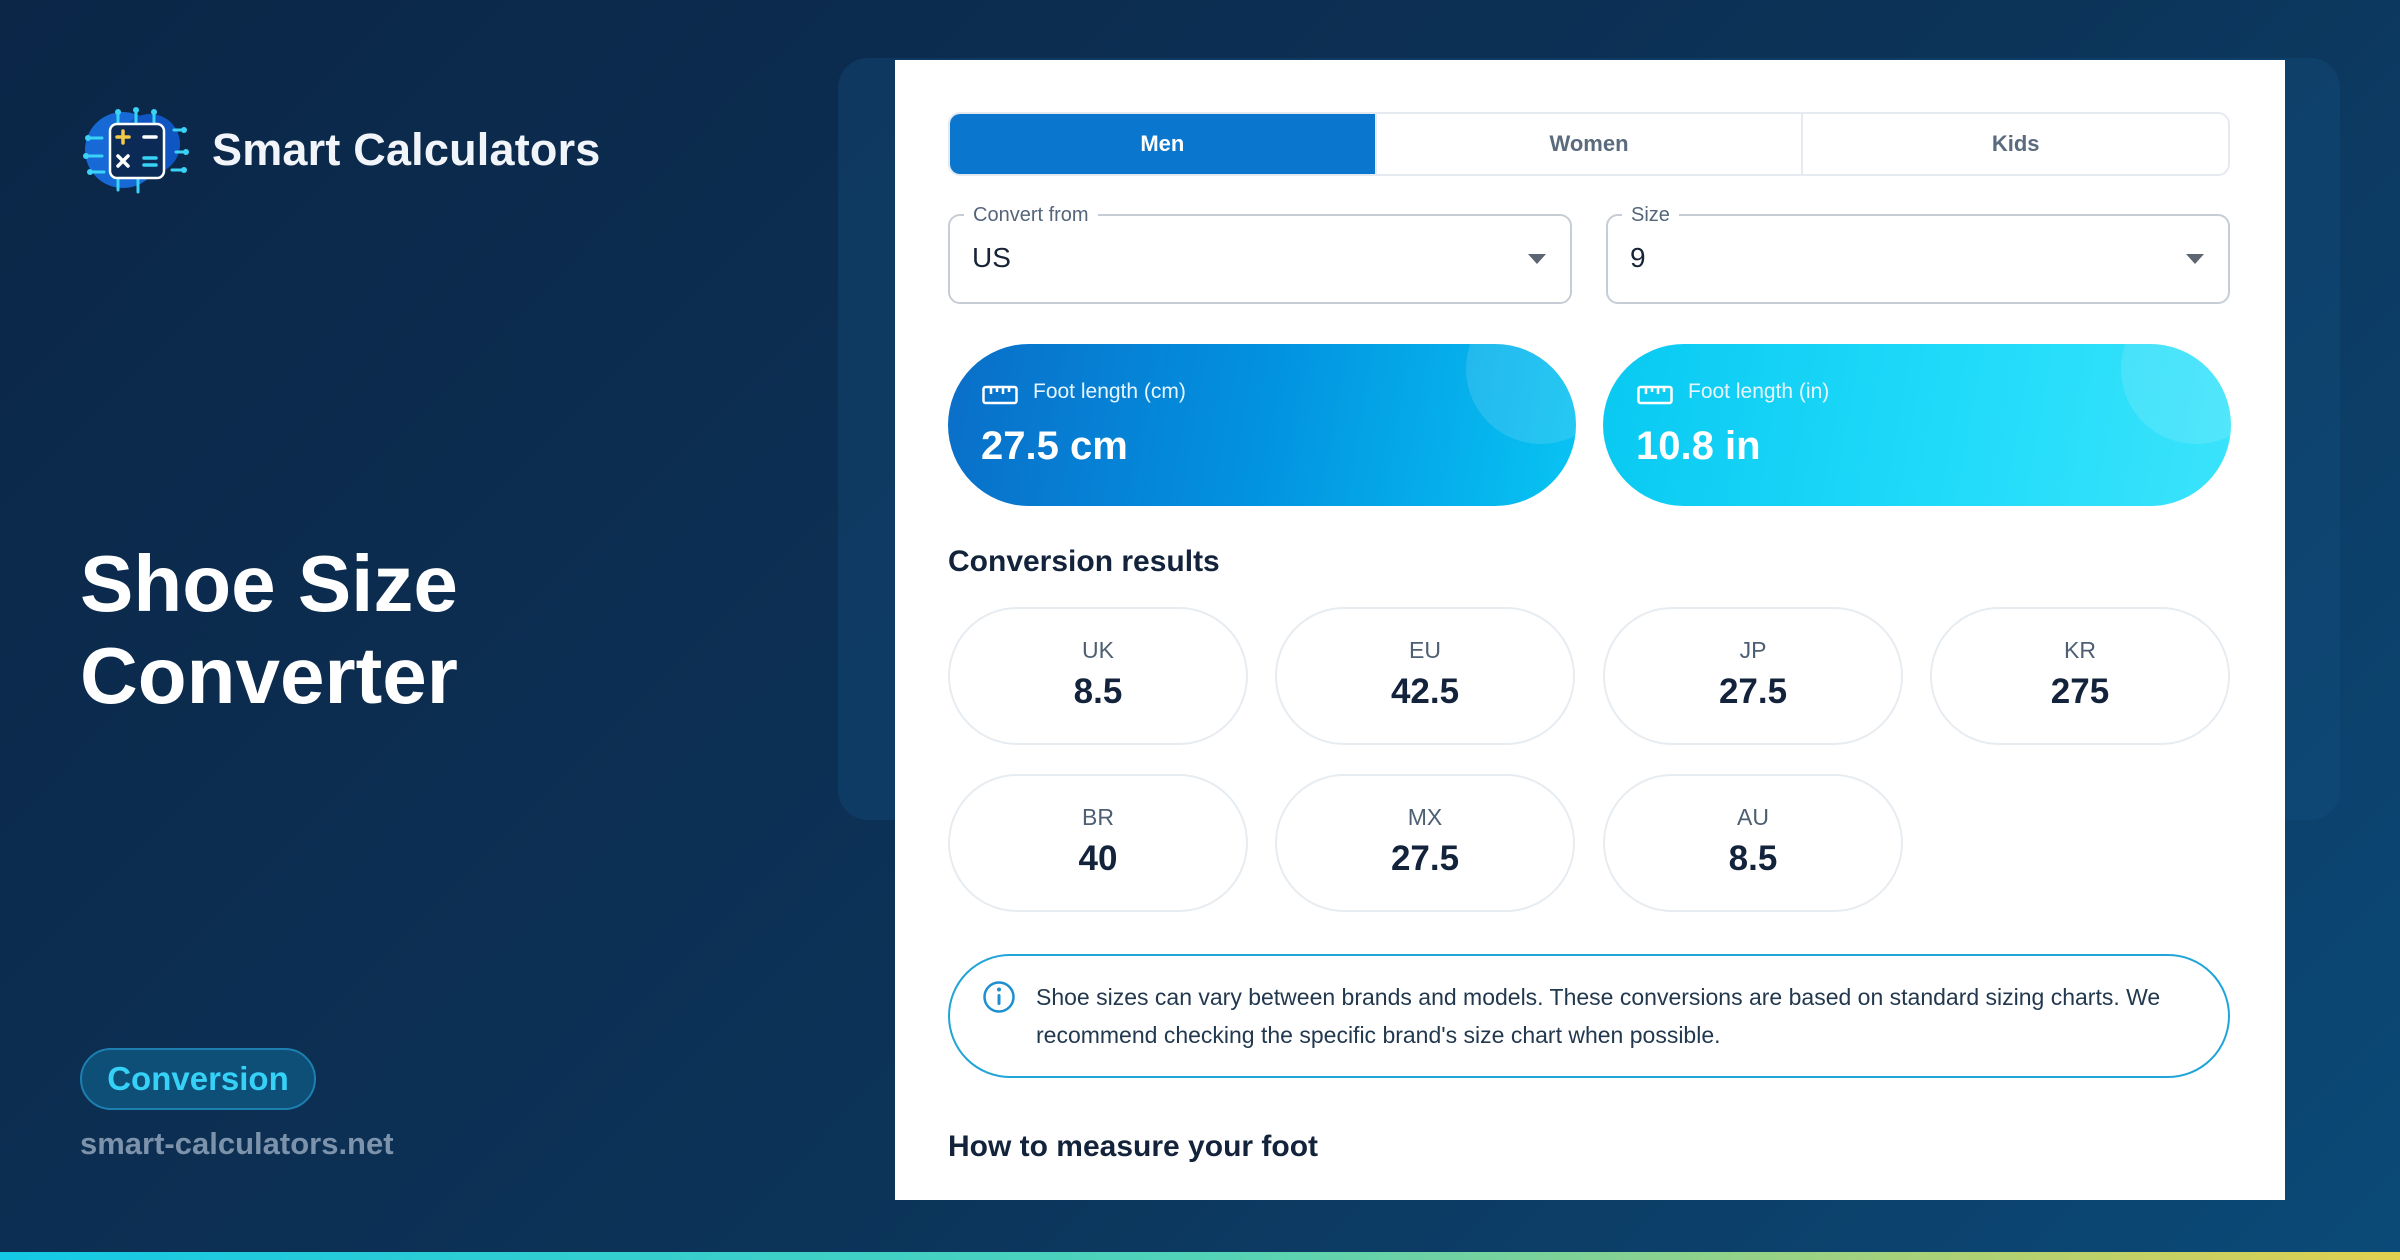 This screenshot has width=2400, height=1260. What do you see at coordinates (1753, 650) in the screenshot?
I see `result-code: JP` at bounding box center [1753, 650].